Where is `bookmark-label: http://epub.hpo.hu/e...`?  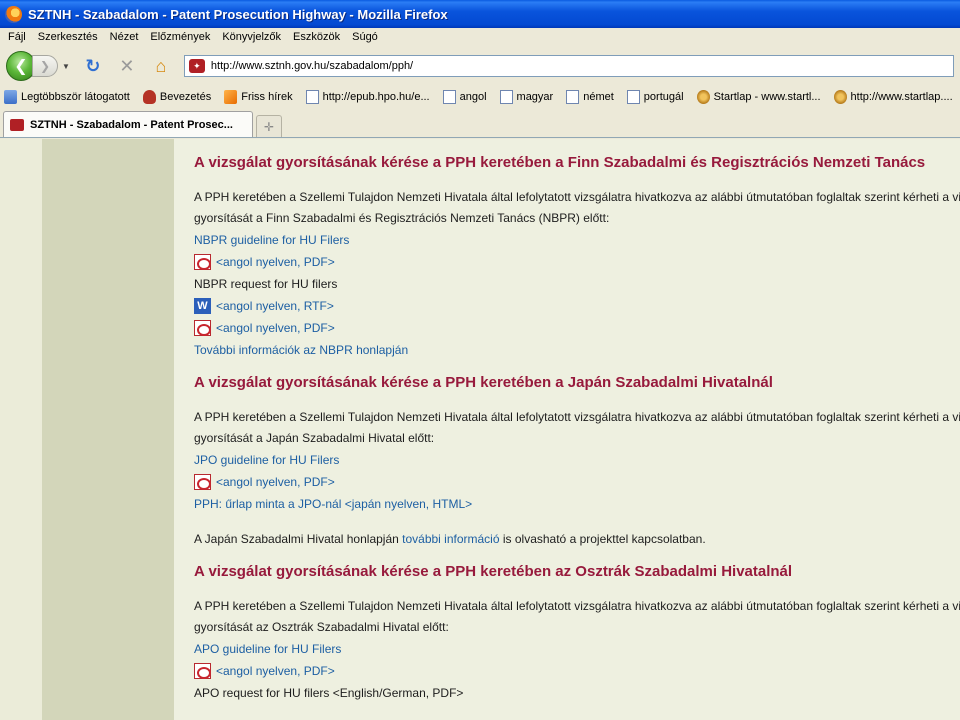 bookmark-label: http://epub.hpo.hu/e... is located at coordinates (376, 97).